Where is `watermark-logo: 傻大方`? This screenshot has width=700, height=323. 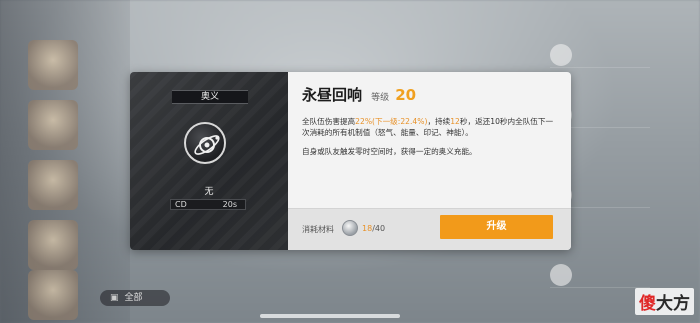 watermark-logo: 傻大方 is located at coordinates (664, 301).